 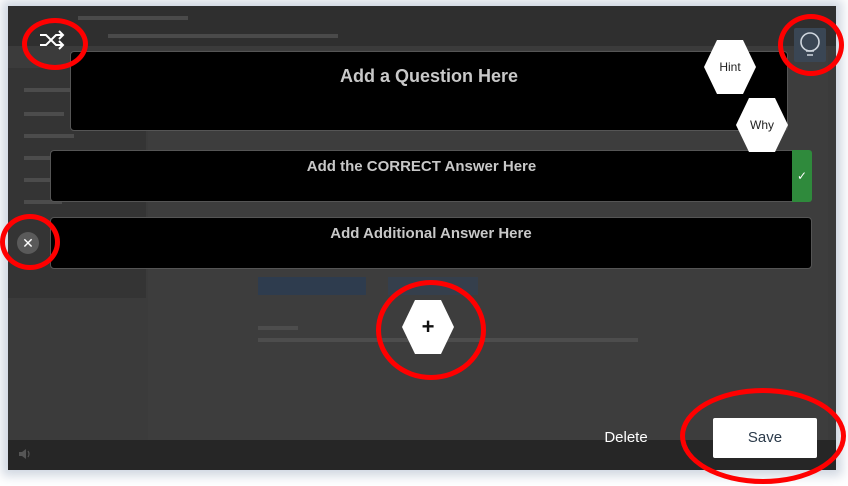 What do you see at coordinates (431, 233) in the screenshot?
I see `additional-answer-placeholder: Add Additional Answer Here` at bounding box center [431, 233].